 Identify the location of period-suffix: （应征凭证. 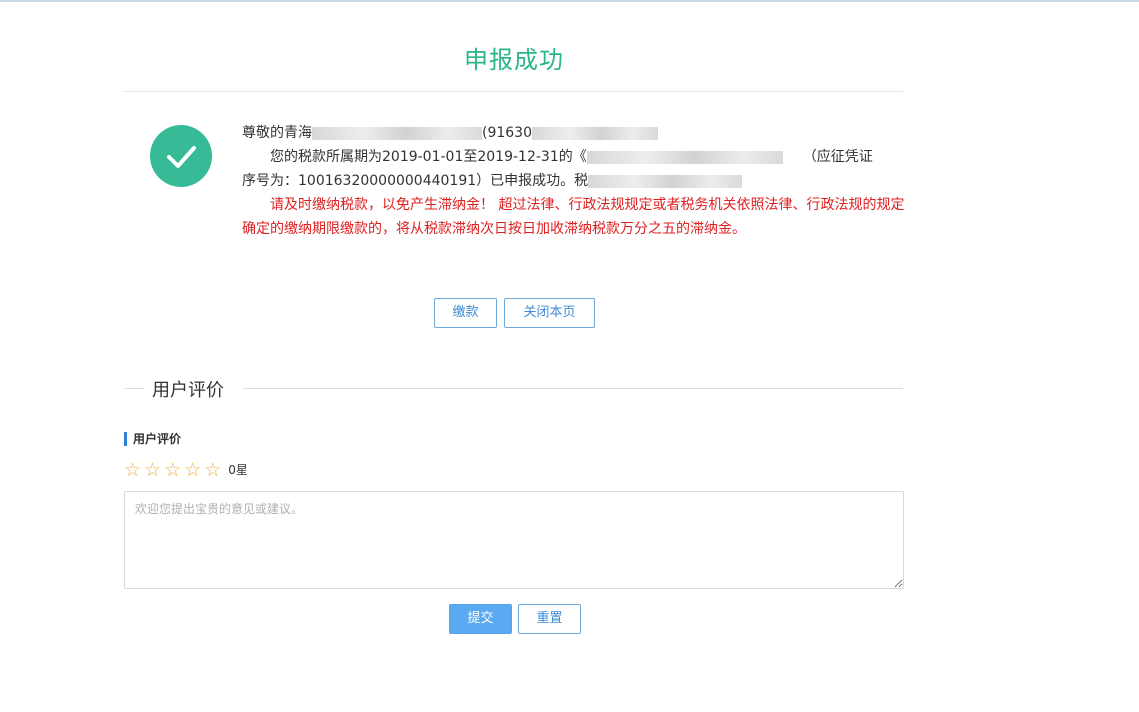
(837, 157).